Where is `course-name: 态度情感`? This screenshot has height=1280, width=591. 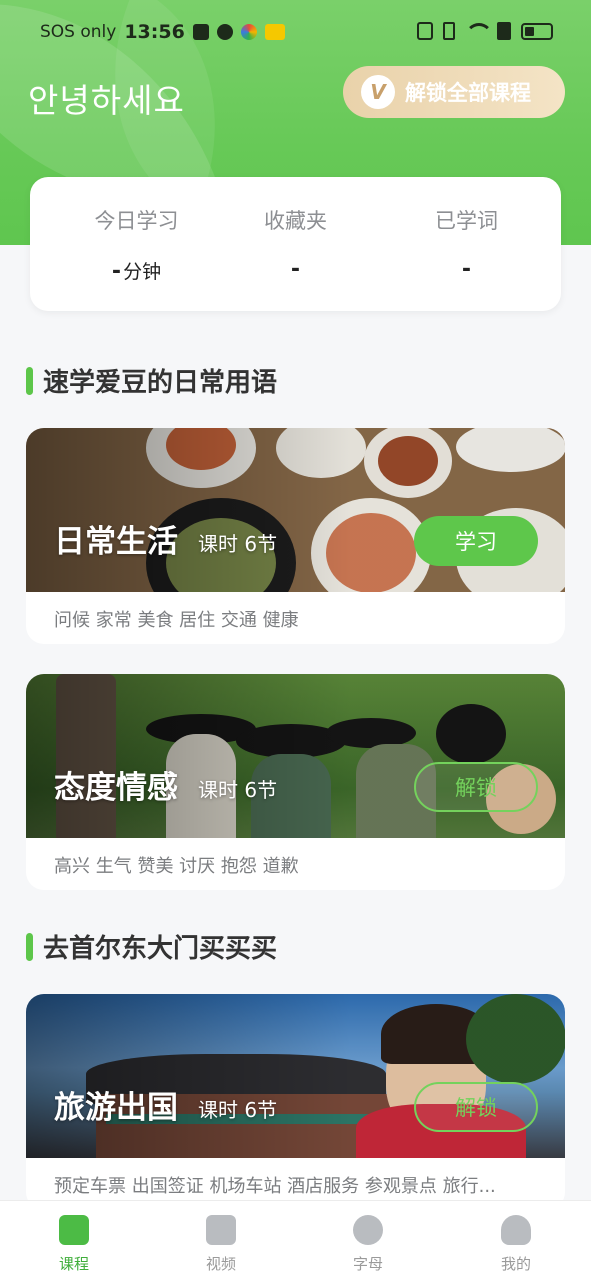
course-name: 态度情感 is located at coordinates (116, 788).